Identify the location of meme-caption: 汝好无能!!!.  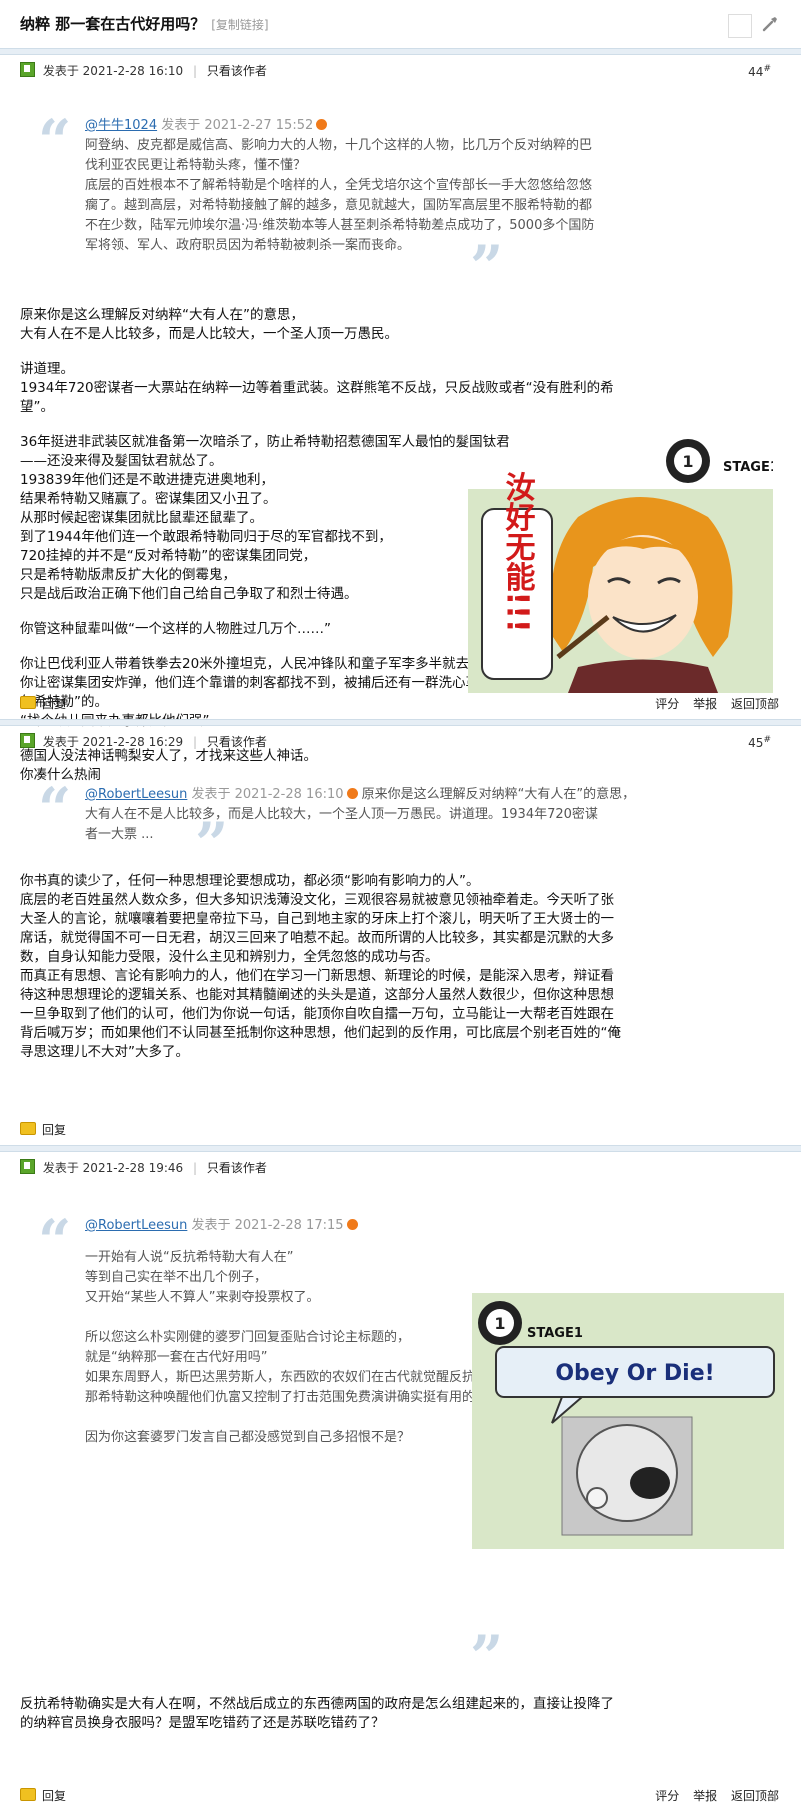
(518, 551).